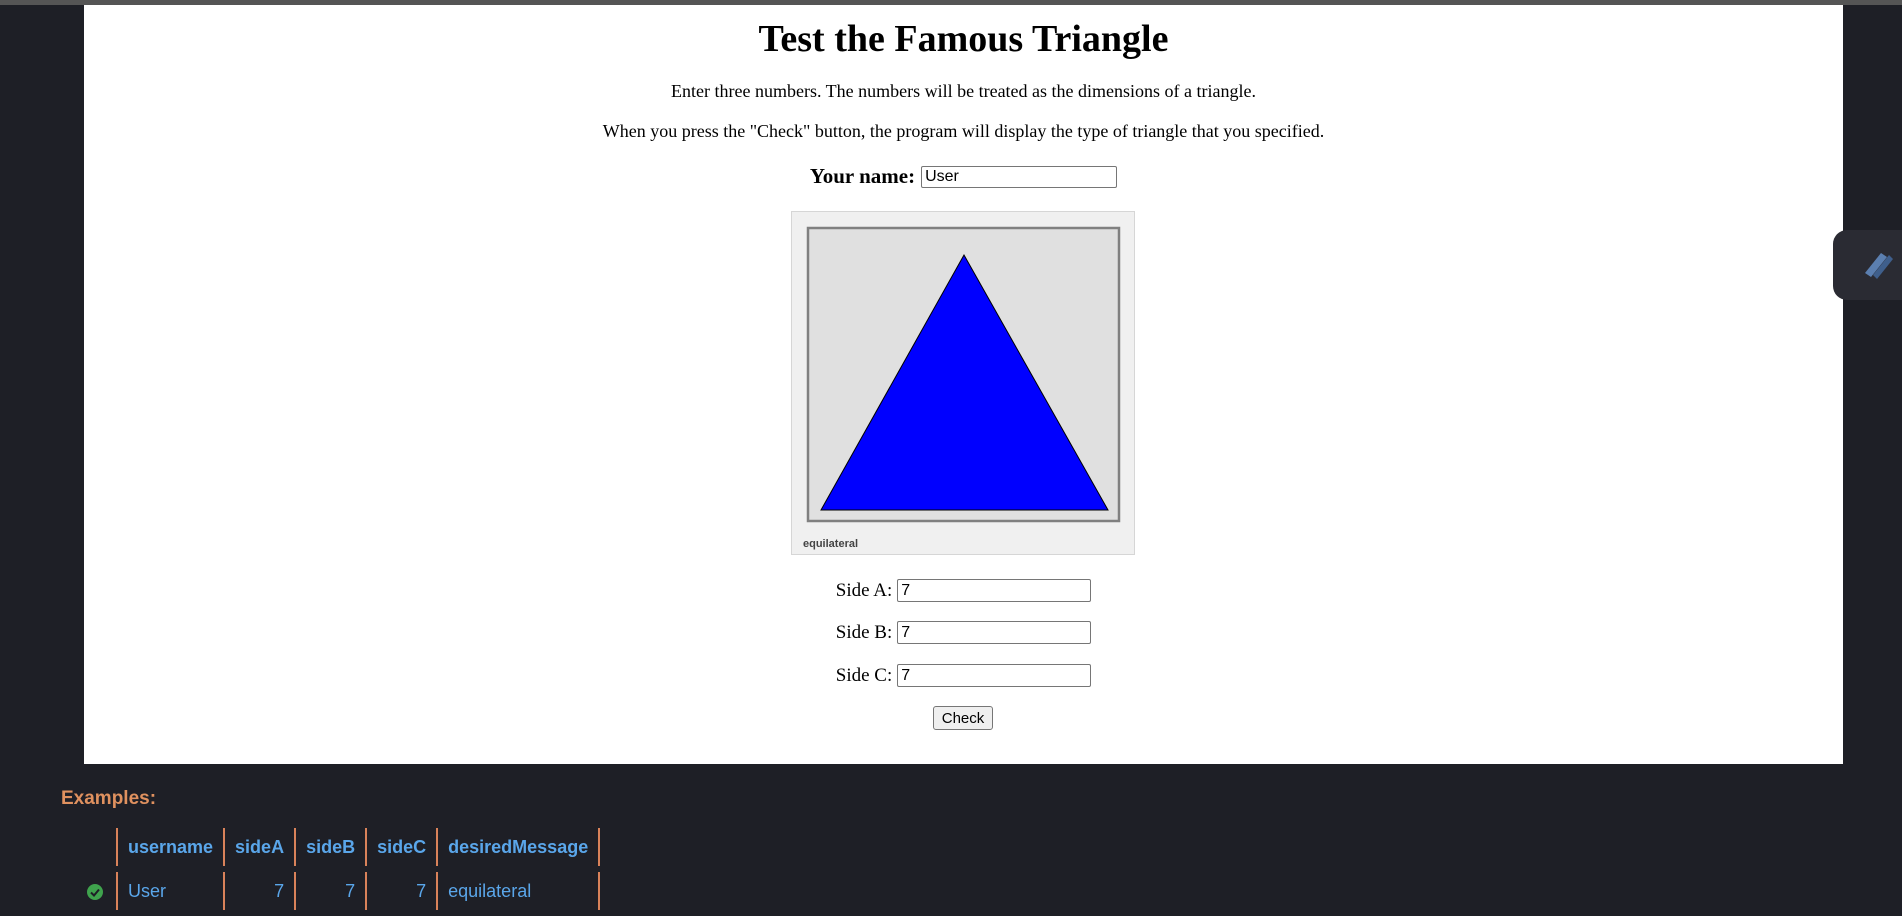 This screenshot has width=1902, height=916. I want to click on table-row: User 7 7 7 equilateral, so click(358, 891).